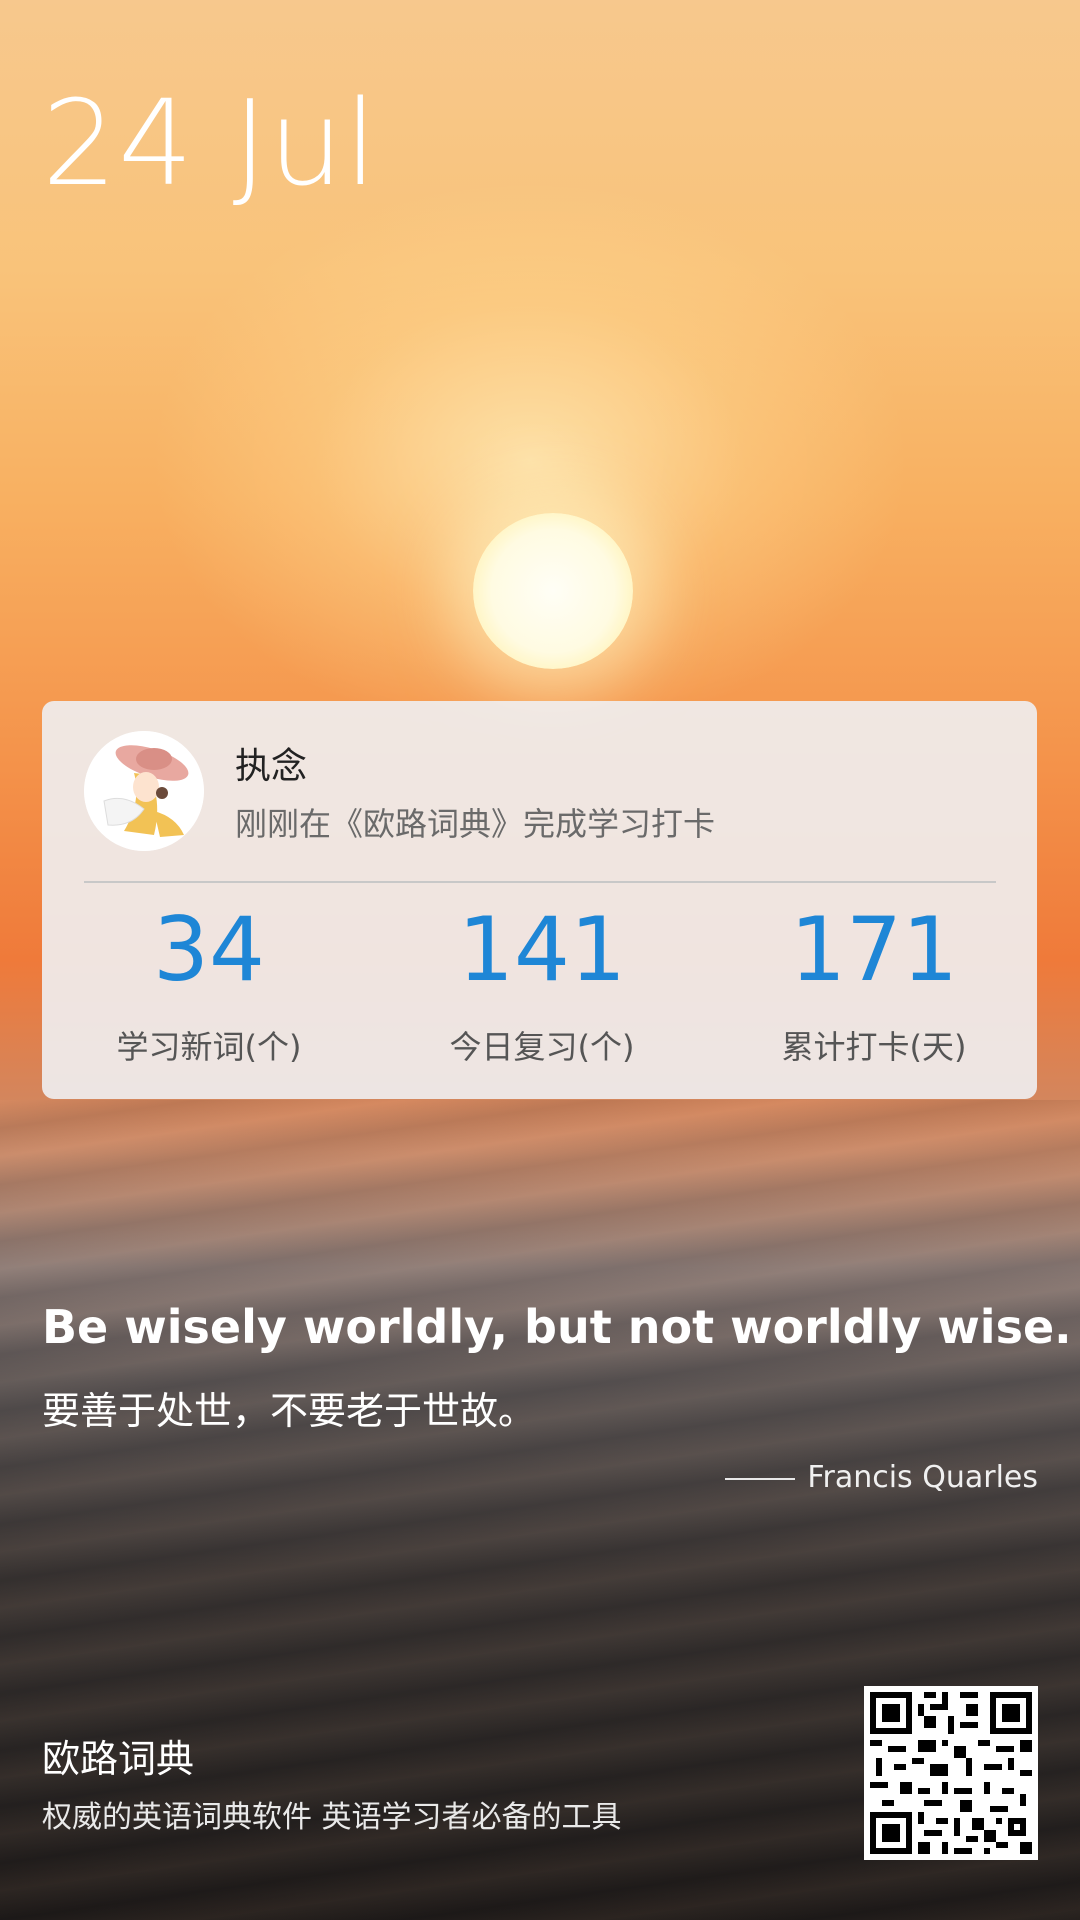 The image size is (1080, 1920). I want to click on qr-code-icon, so click(951, 1773).